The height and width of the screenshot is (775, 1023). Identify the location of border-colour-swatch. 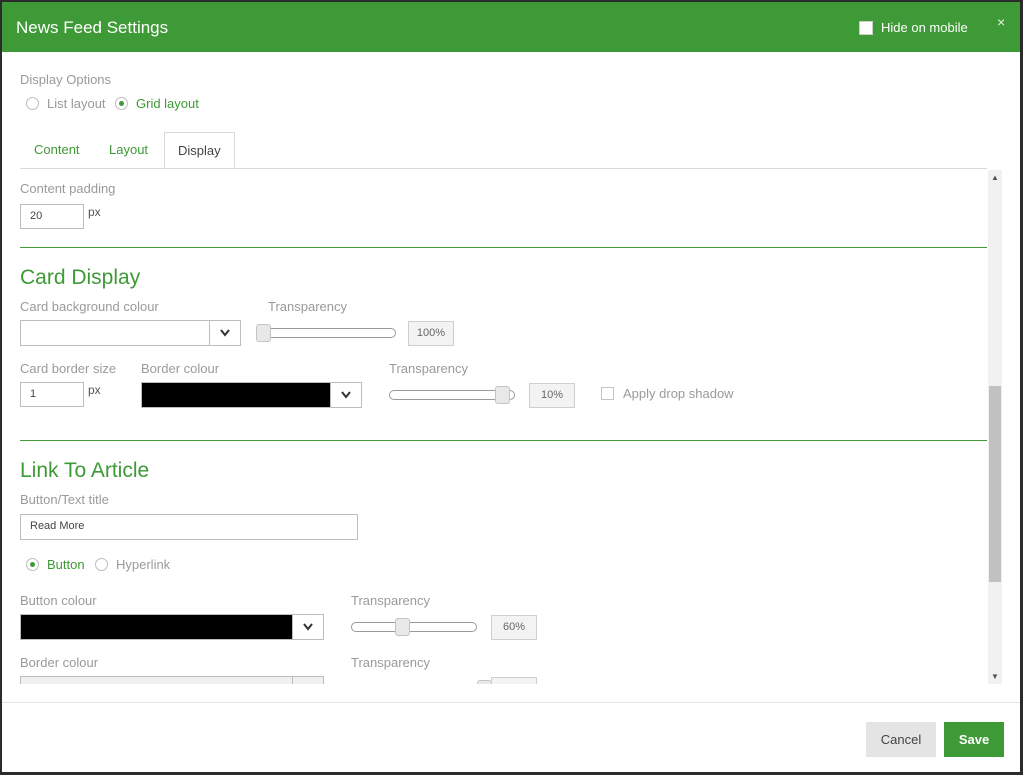
(236, 395).